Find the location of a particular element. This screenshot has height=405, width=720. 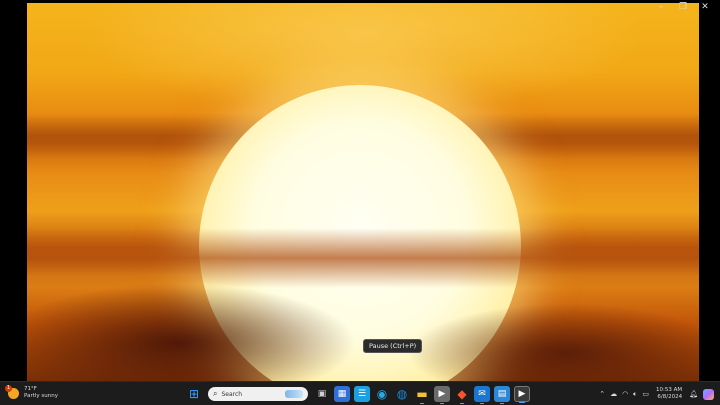

clock-date: 6/8/2024 is located at coordinates (670, 397).